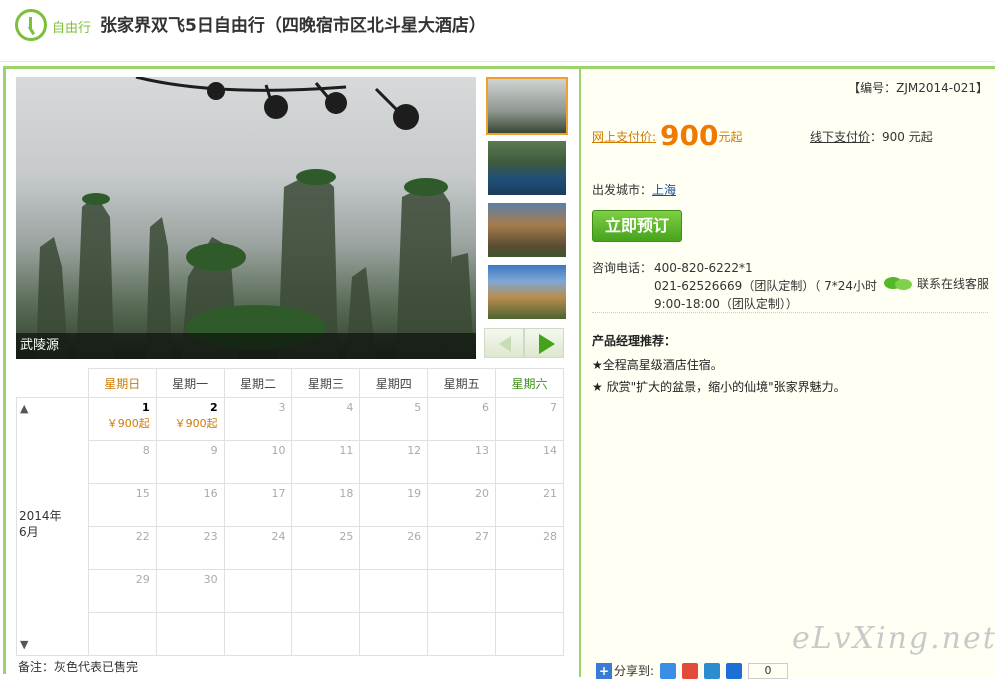 The height and width of the screenshot is (679, 995). Describe the element at coordinates (78, 667) in the screenshot. I see `calendar-note: 备注：灰色代表已售完` at that location.